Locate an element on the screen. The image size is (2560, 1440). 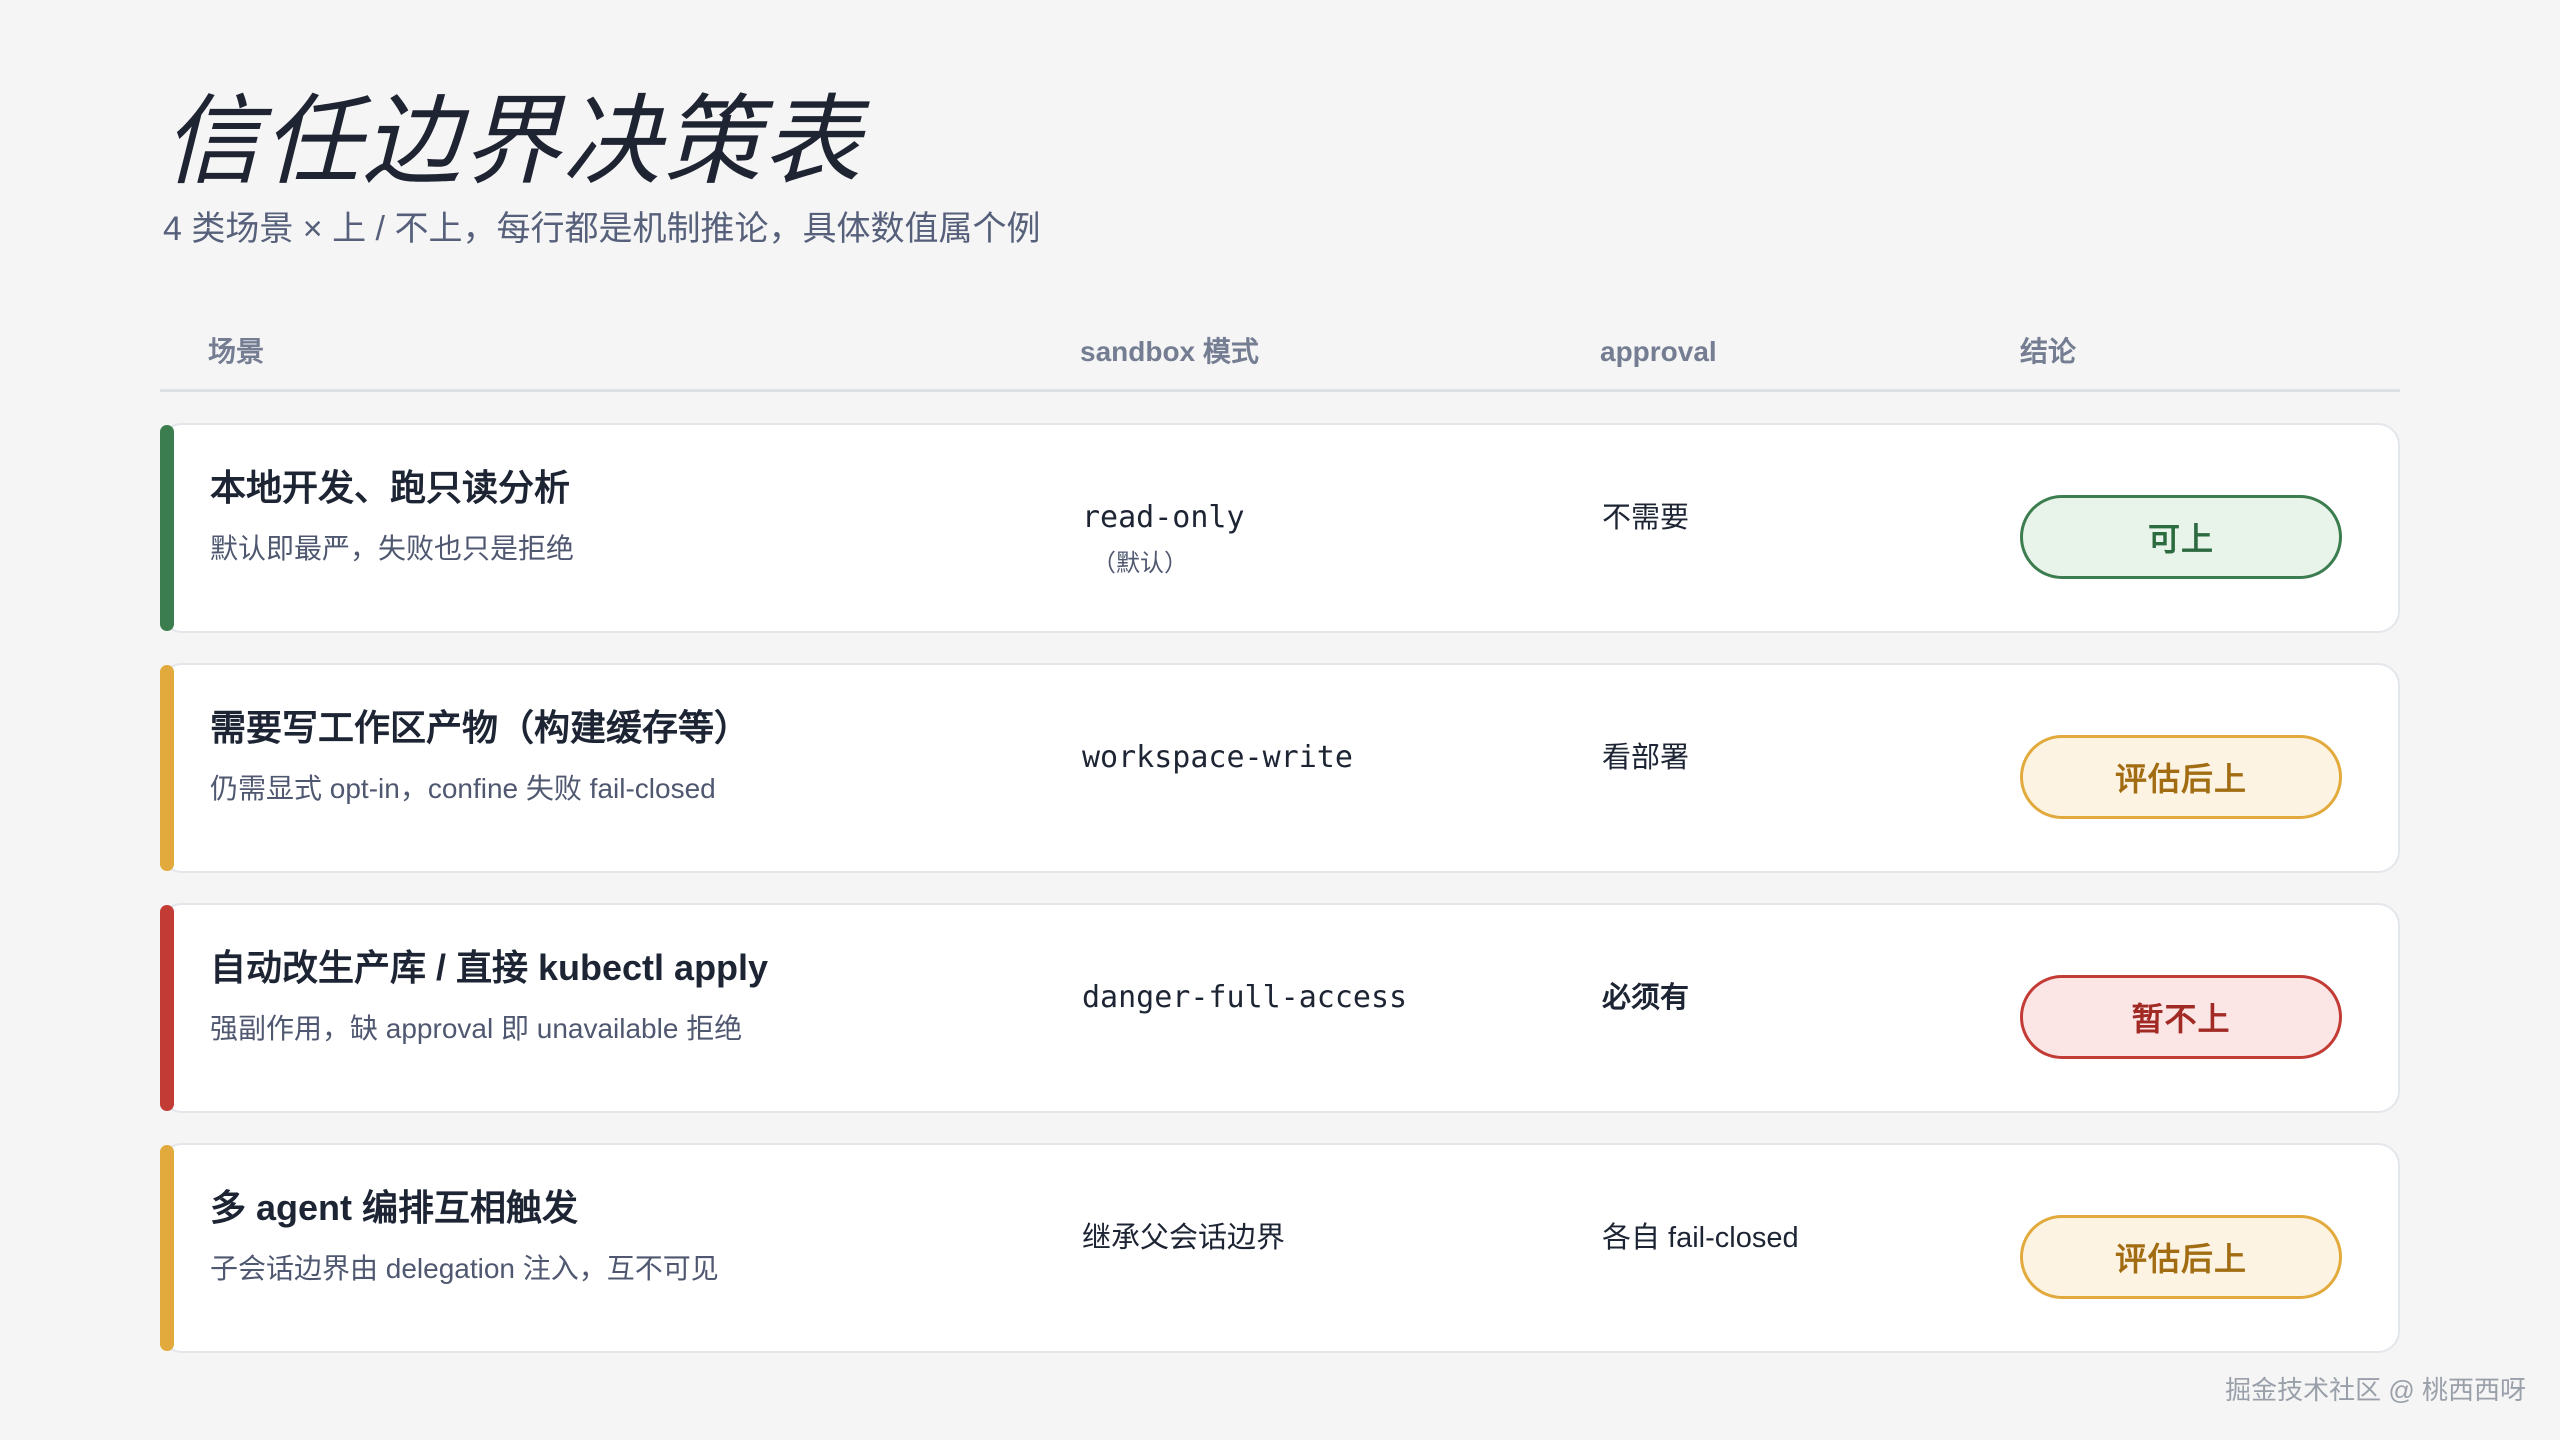
approval-value: 各自 fail-closed is located at coordinates (1700, 1238).